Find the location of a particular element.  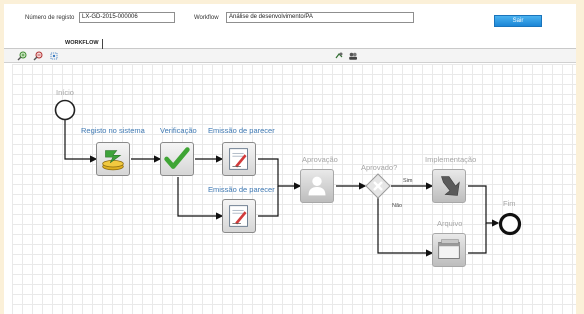

end-label: Fim is located at coordinates (509, 203).